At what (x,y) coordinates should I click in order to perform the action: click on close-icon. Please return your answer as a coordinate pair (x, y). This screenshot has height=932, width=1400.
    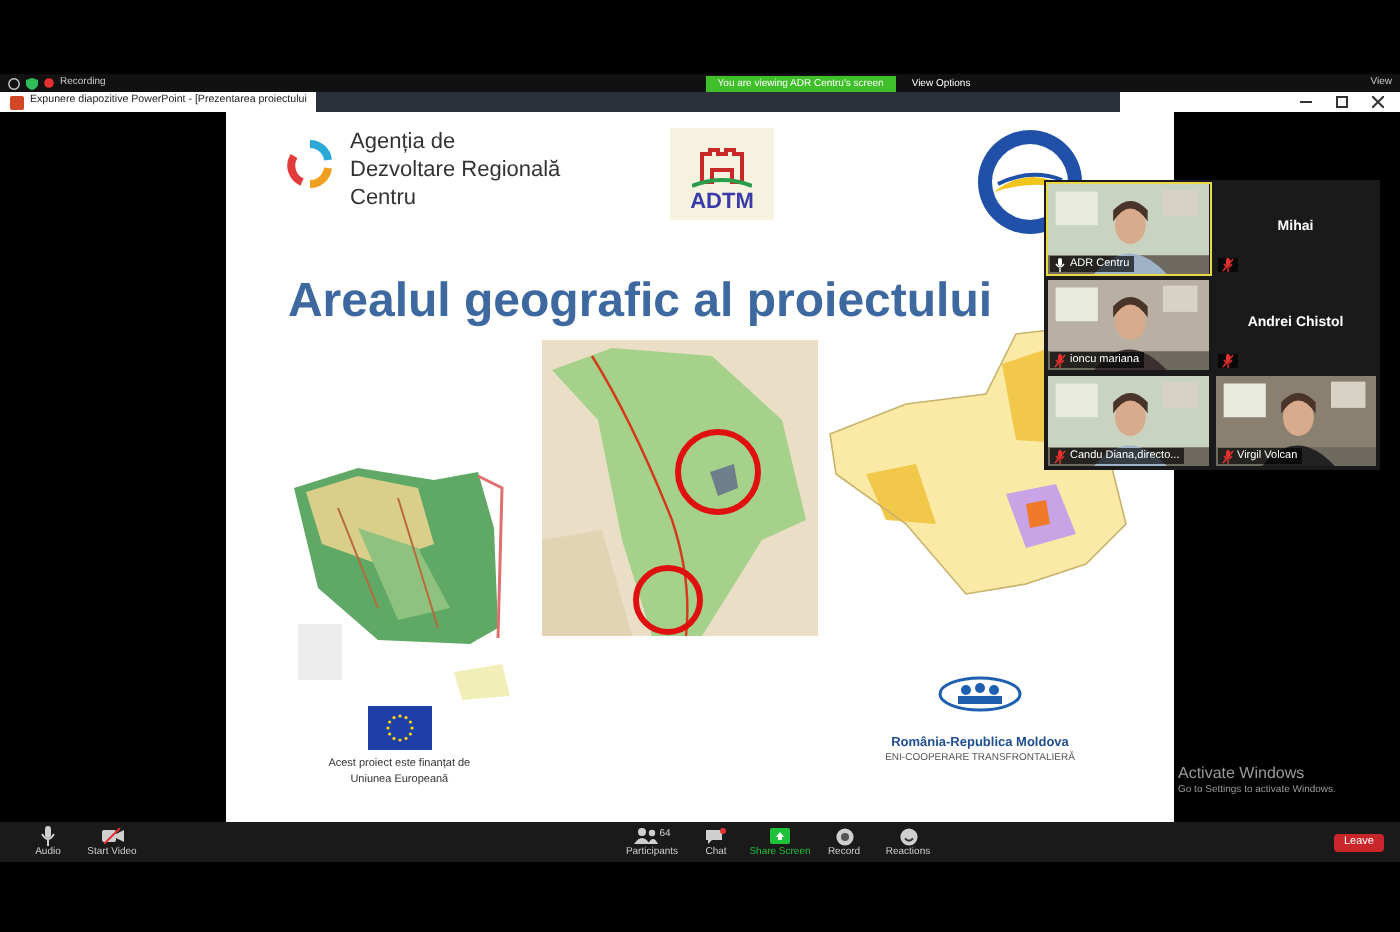
    Looking at the image, I should click on (1378, 102).